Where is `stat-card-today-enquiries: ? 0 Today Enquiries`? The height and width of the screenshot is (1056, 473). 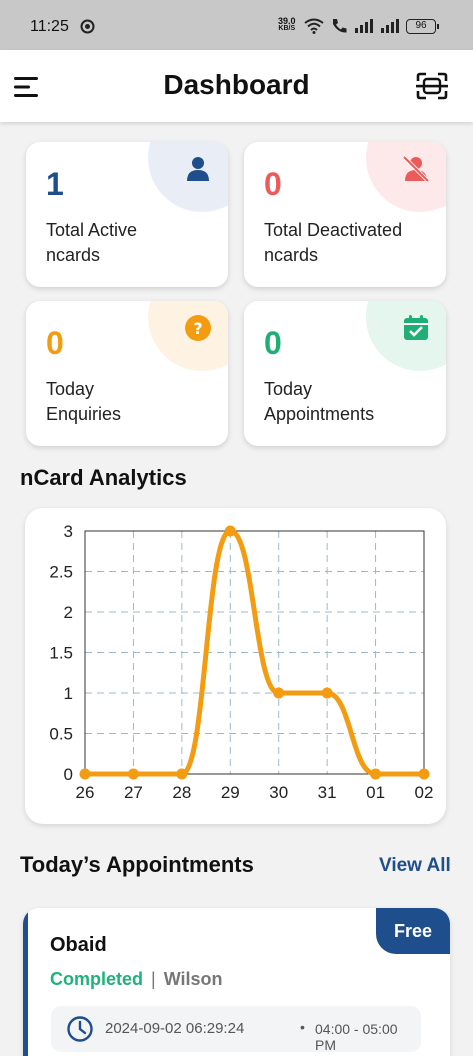 stat-card-today-enquiries: ? 0 Today Enquiries is located at coordinates (127, 373).